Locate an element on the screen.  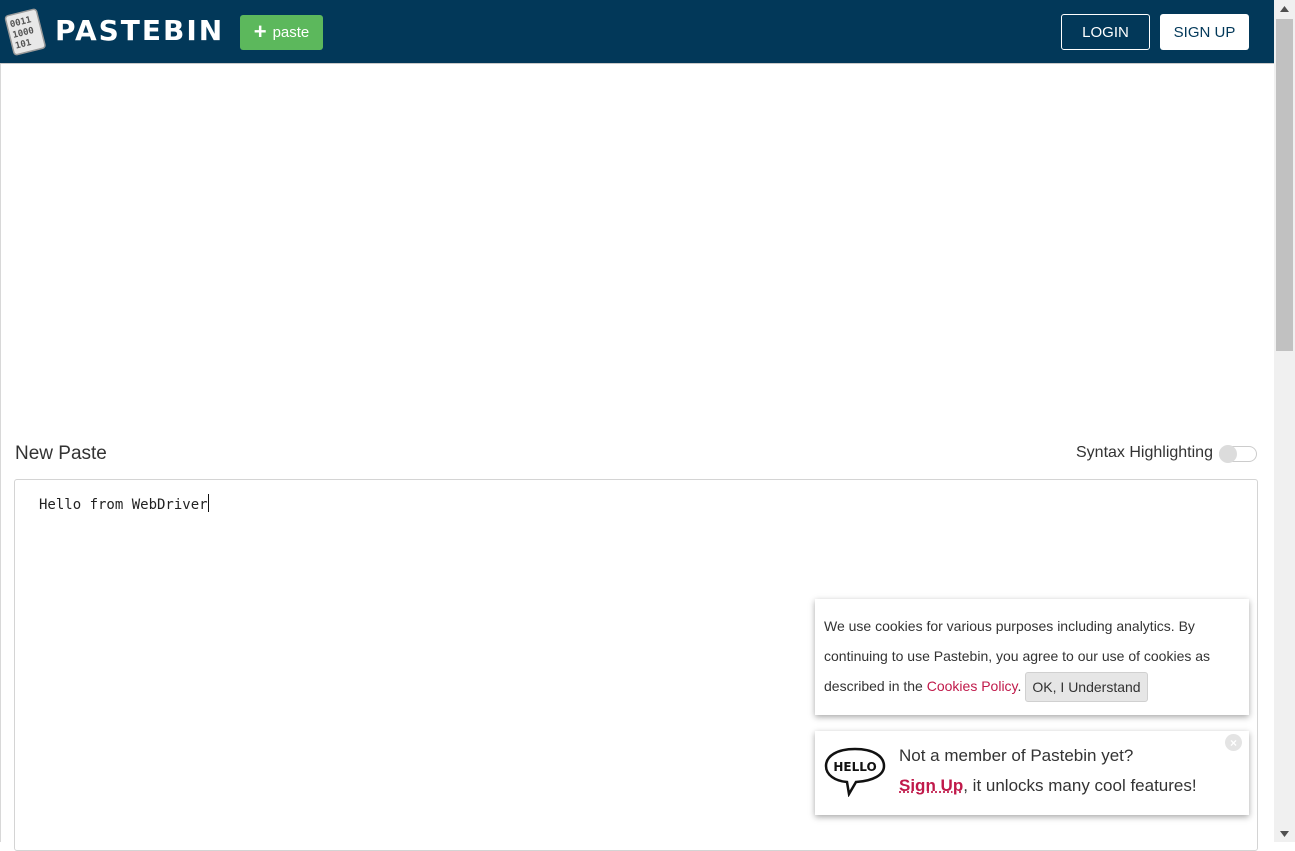
syntax-highlighting-toggle is located at coordinates (1238, 454).